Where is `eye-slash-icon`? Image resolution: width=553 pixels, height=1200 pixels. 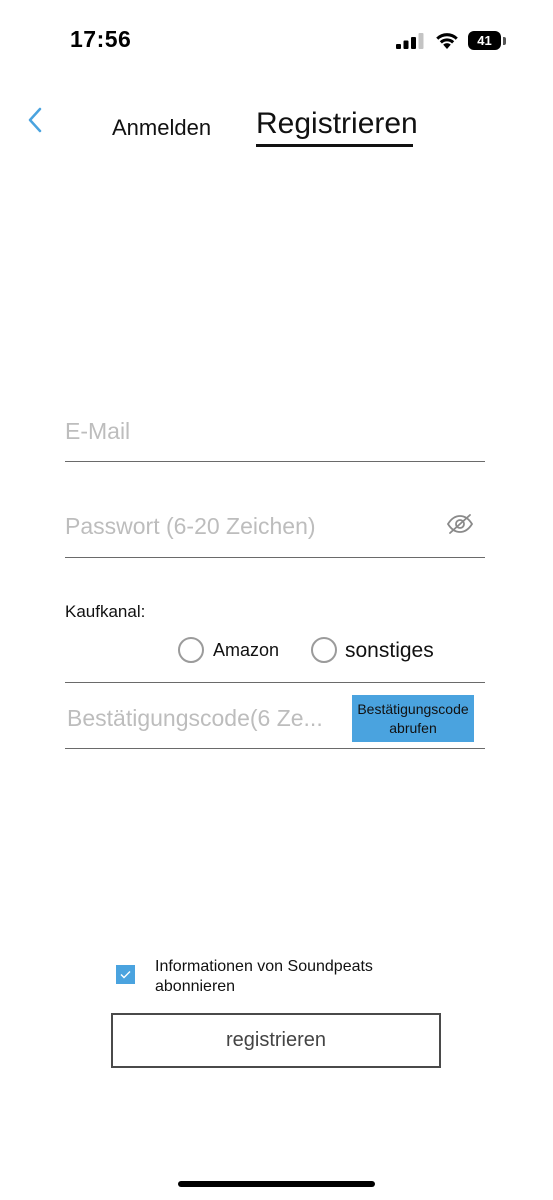
eye-slash-icon is located at coordinates (460, 524).